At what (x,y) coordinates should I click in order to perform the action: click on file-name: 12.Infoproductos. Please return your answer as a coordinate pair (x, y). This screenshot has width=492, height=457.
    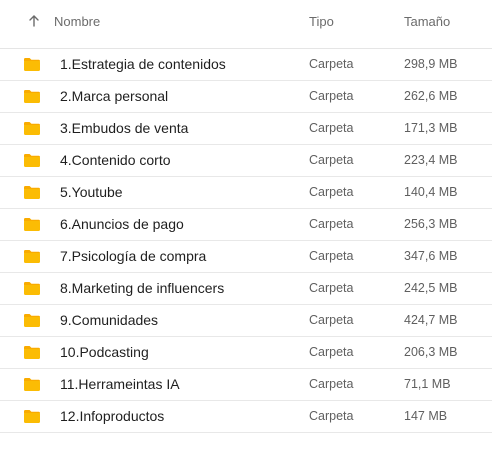
    Looking at the image, I should click on (112, 416).